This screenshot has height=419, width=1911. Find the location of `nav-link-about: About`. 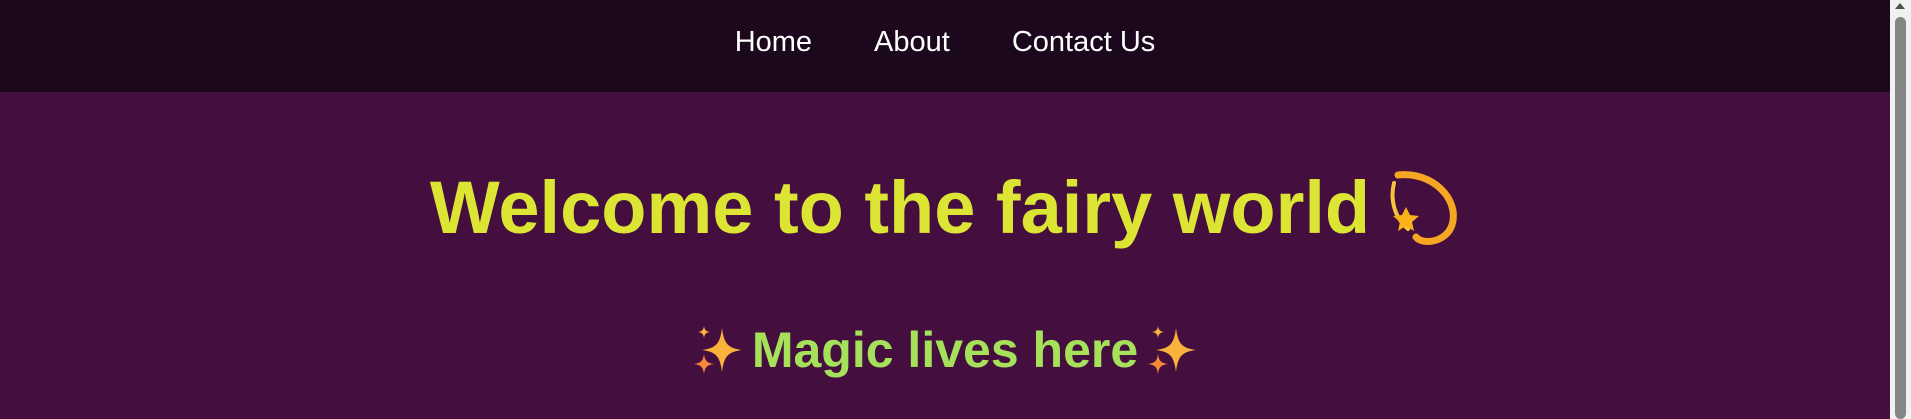

nav-link-about: About is located at coordinates (912, 46).